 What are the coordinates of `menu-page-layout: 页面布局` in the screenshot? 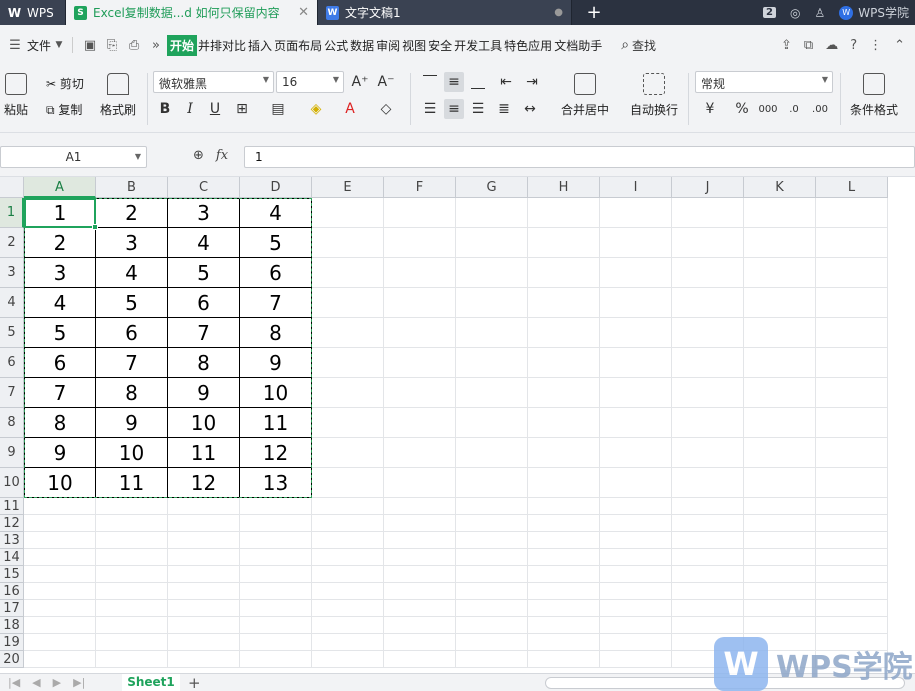 It's located at (298, 45).